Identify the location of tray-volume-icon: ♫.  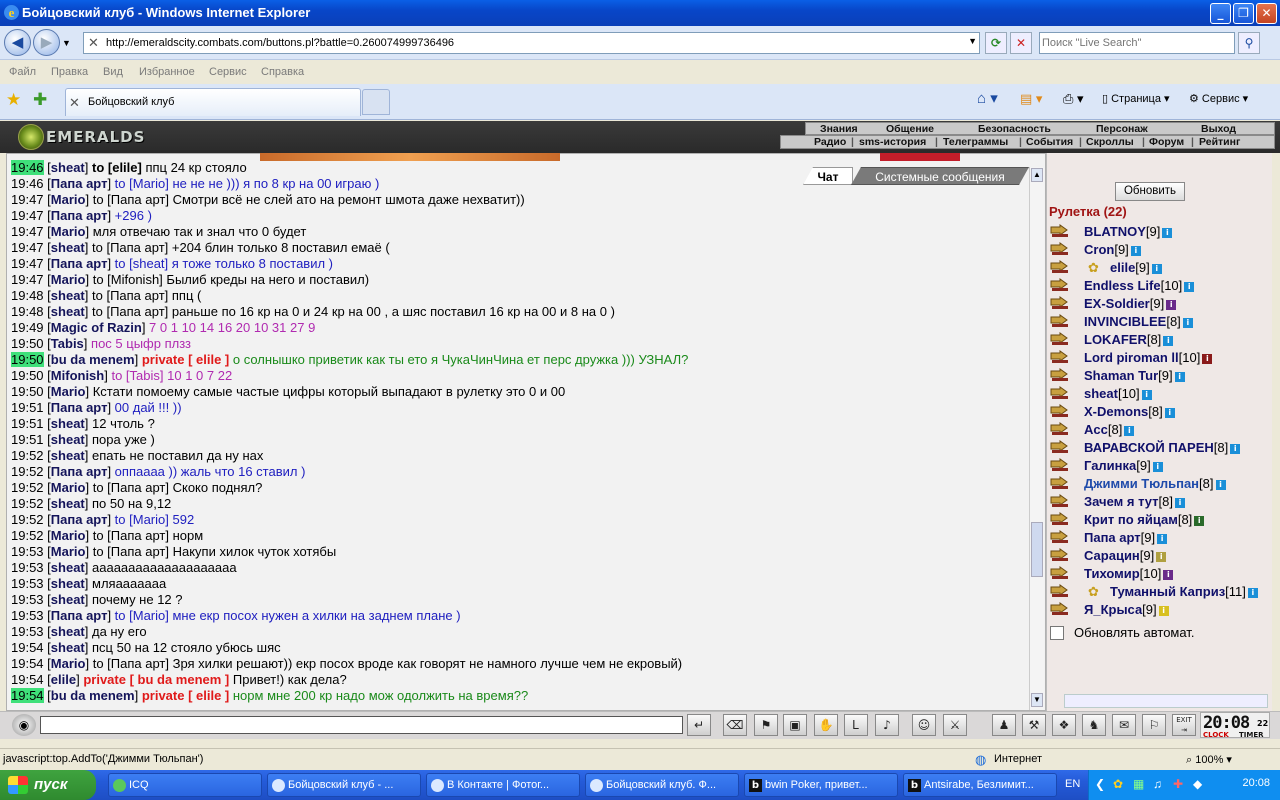
(1157, 784).